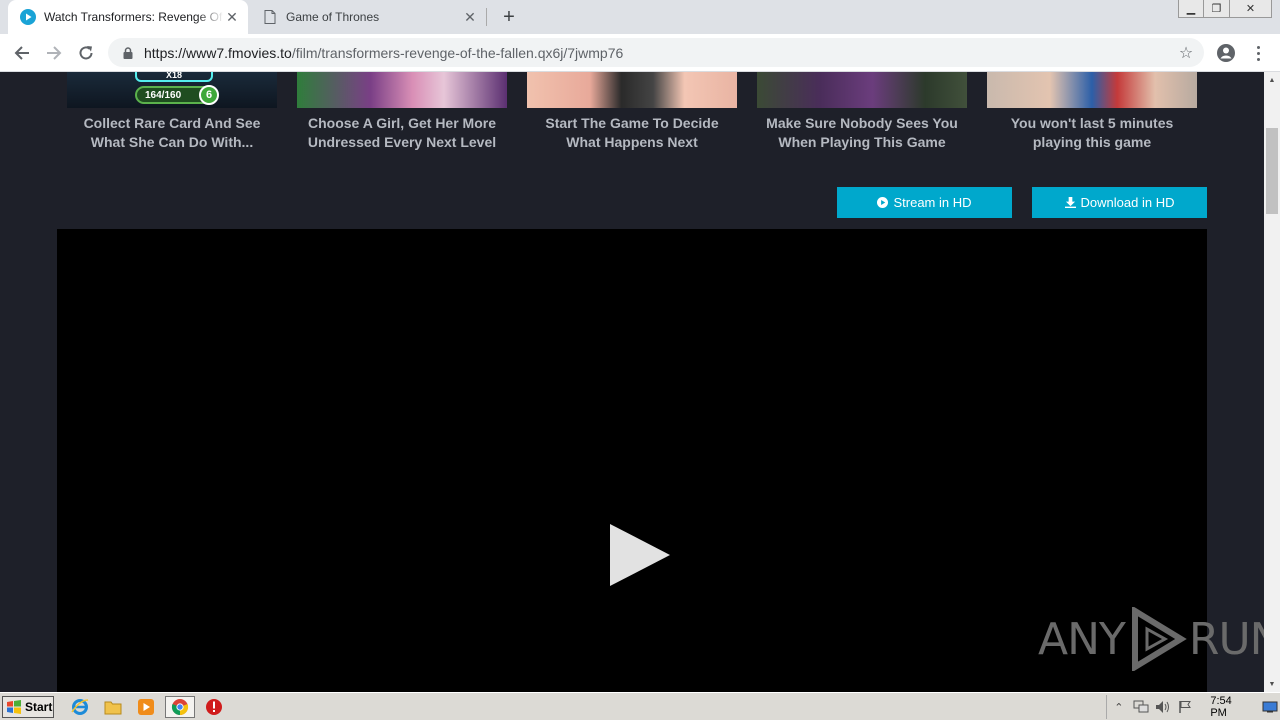  I want to click on scroll-up-arrow-icon: ▲, so click(1272, 80).